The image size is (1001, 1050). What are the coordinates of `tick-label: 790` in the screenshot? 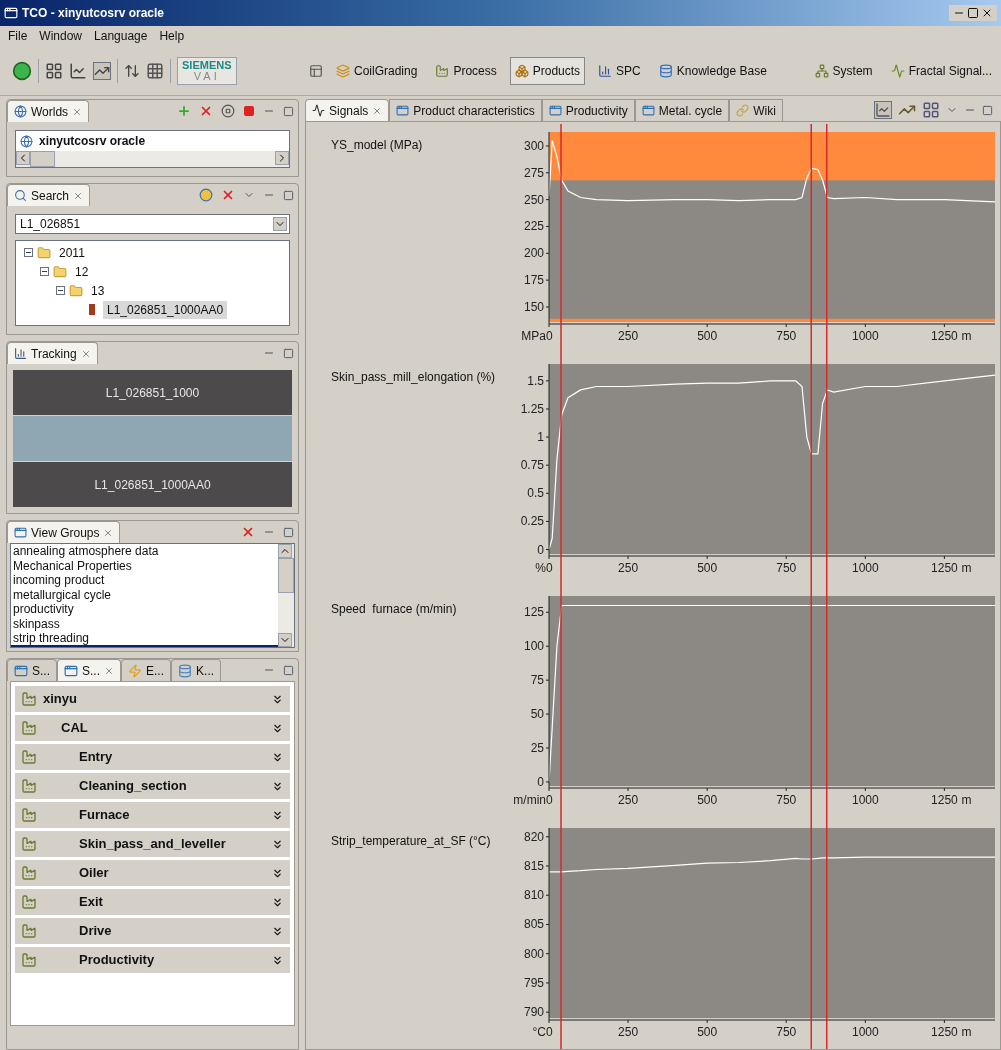 It's located at (533, 1012).